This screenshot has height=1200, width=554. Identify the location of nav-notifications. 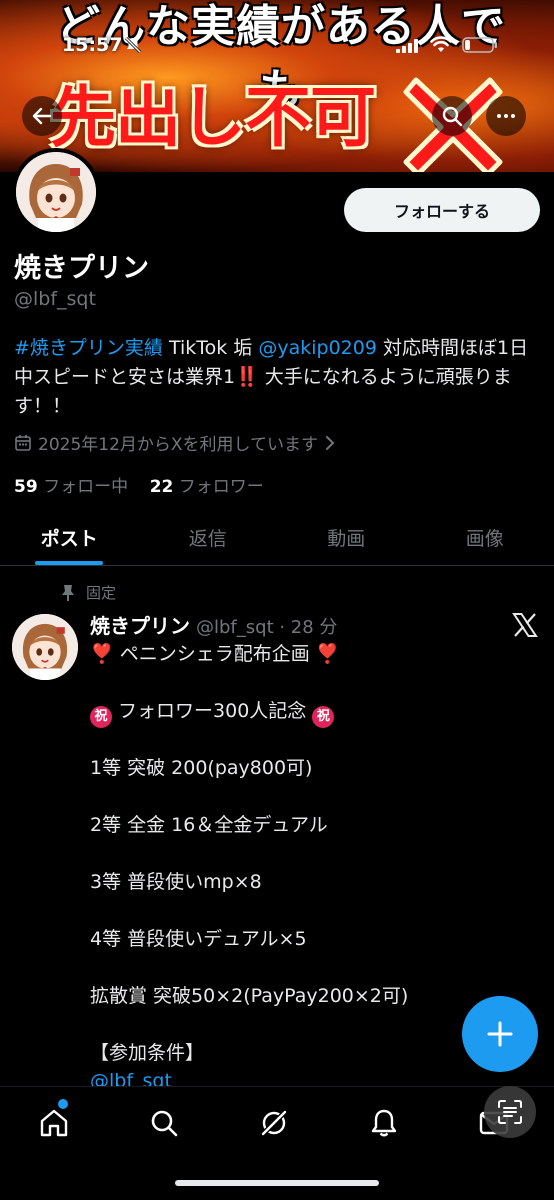
(384, 1123).